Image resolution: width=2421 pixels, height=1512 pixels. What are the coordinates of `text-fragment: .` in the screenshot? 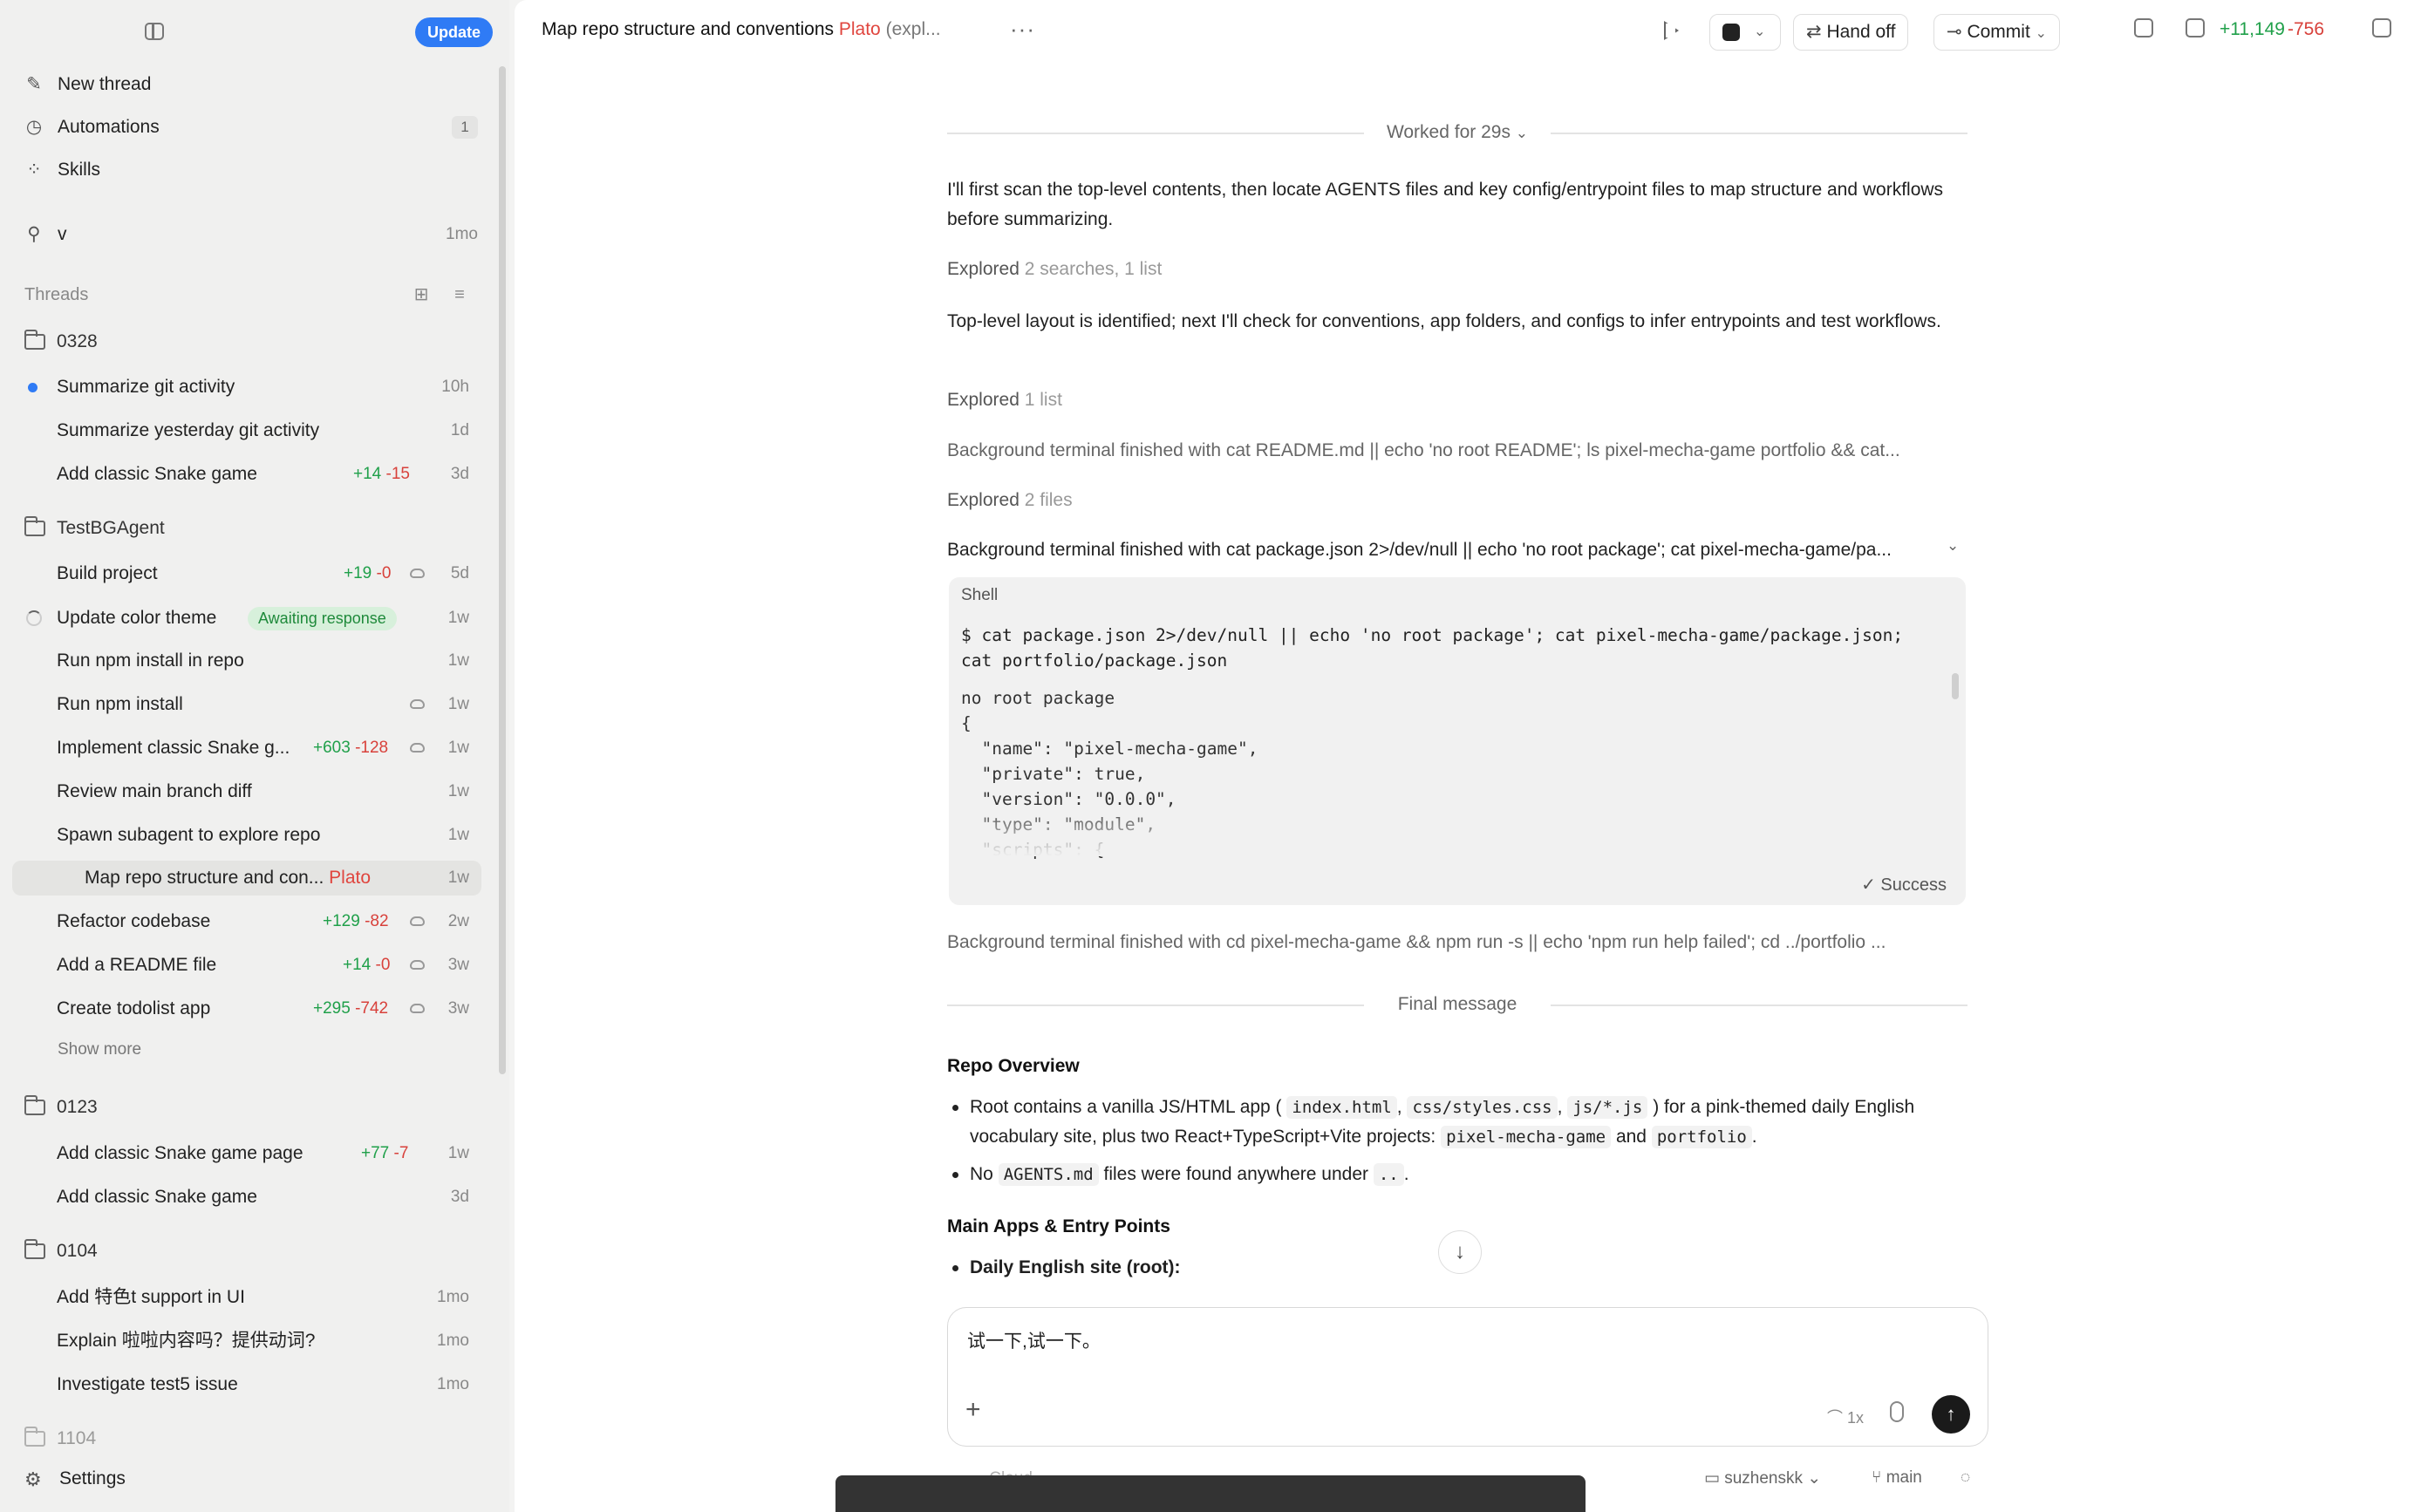 It's located at (1754, 1137).